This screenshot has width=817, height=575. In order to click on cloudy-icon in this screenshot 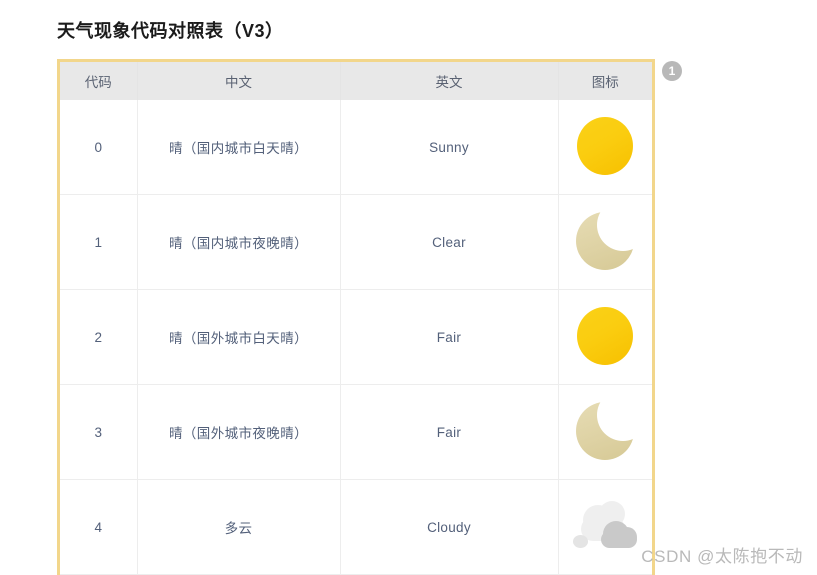, I will do `click(606, 527)`.